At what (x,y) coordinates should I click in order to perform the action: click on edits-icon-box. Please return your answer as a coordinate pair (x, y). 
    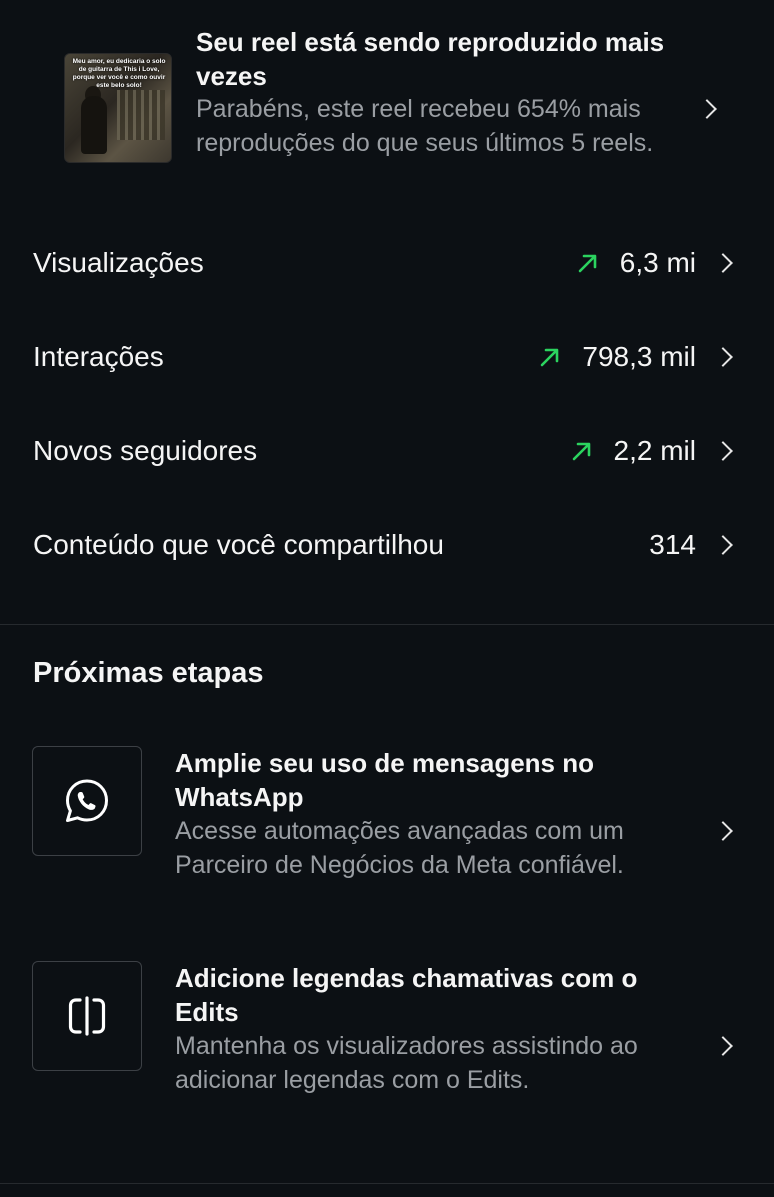
    Looking at the image, I should click on (87, 1016).